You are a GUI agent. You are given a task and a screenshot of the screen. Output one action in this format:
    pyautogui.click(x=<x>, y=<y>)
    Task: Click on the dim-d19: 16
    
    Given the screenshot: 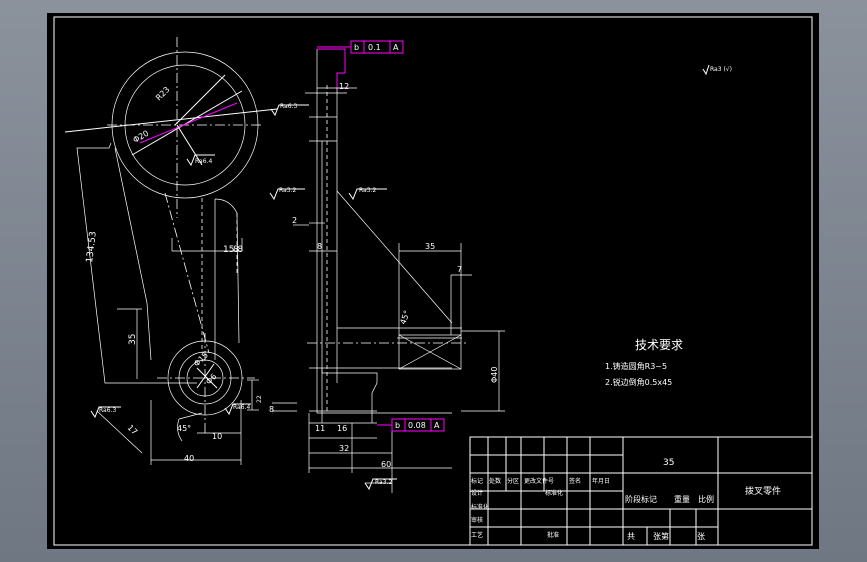 What is the action you would take?
    pyautogui.click(x=342, y=428)
    